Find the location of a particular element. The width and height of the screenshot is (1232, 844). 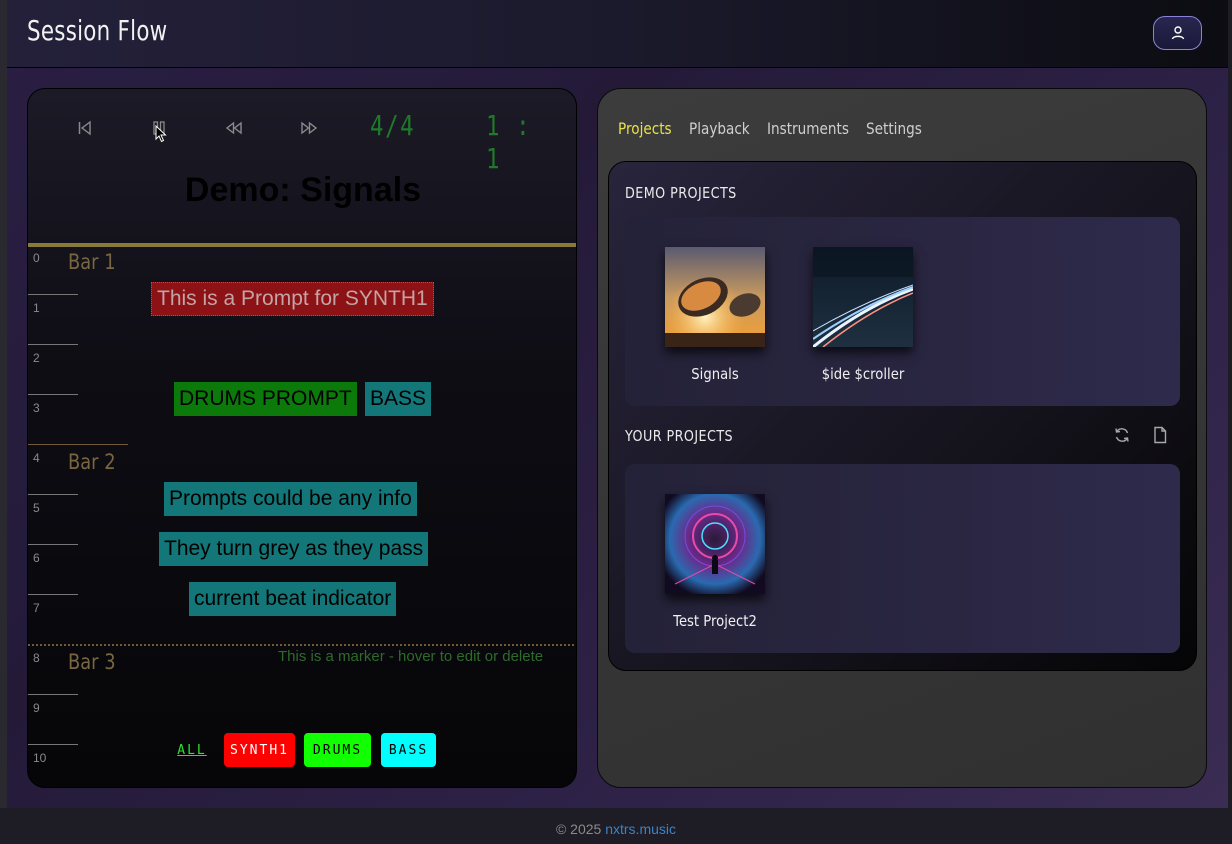

fast-forward-icon is located at coordinates (309, 128).